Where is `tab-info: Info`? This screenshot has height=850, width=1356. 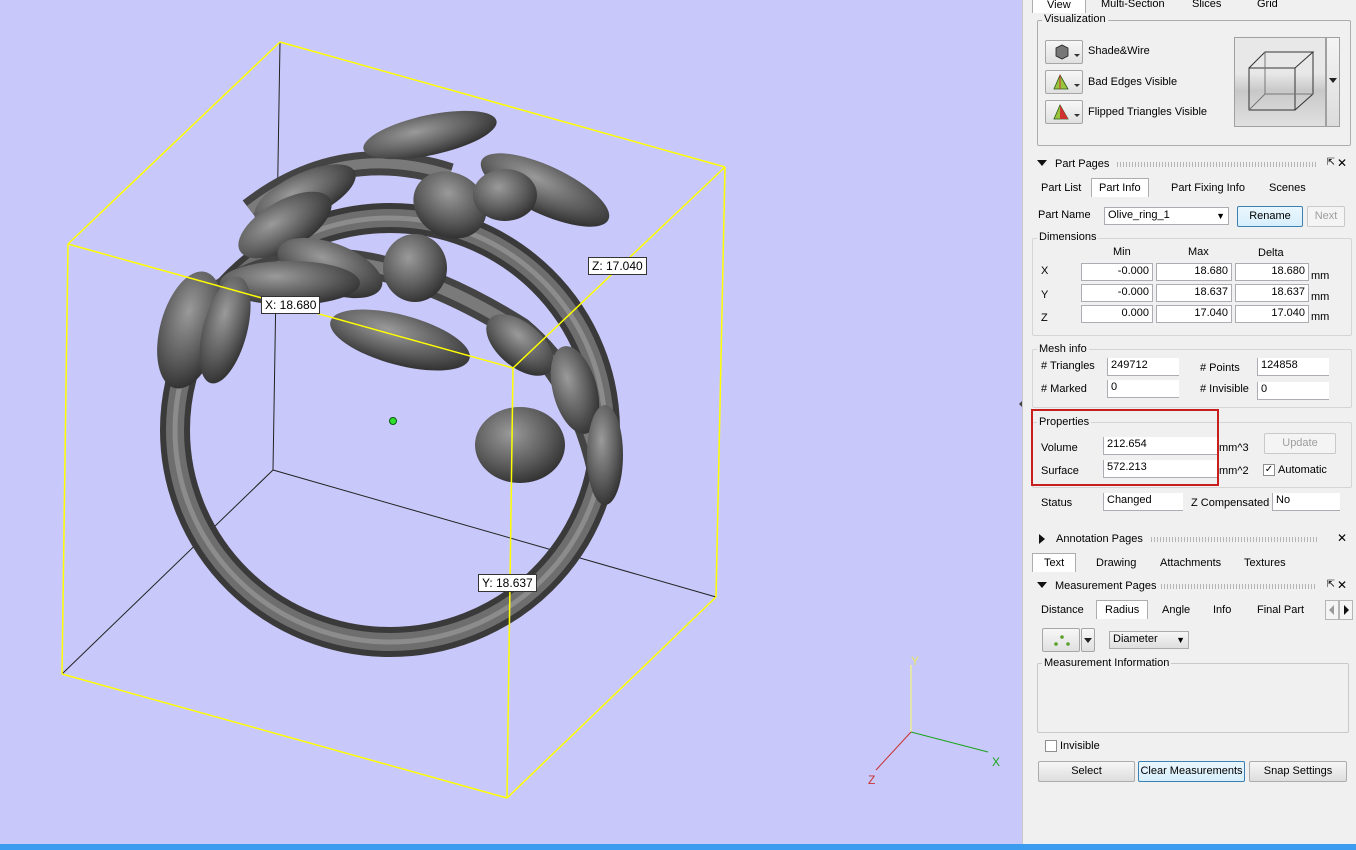
tab-info: Info is located at coordinates (1222, 610).